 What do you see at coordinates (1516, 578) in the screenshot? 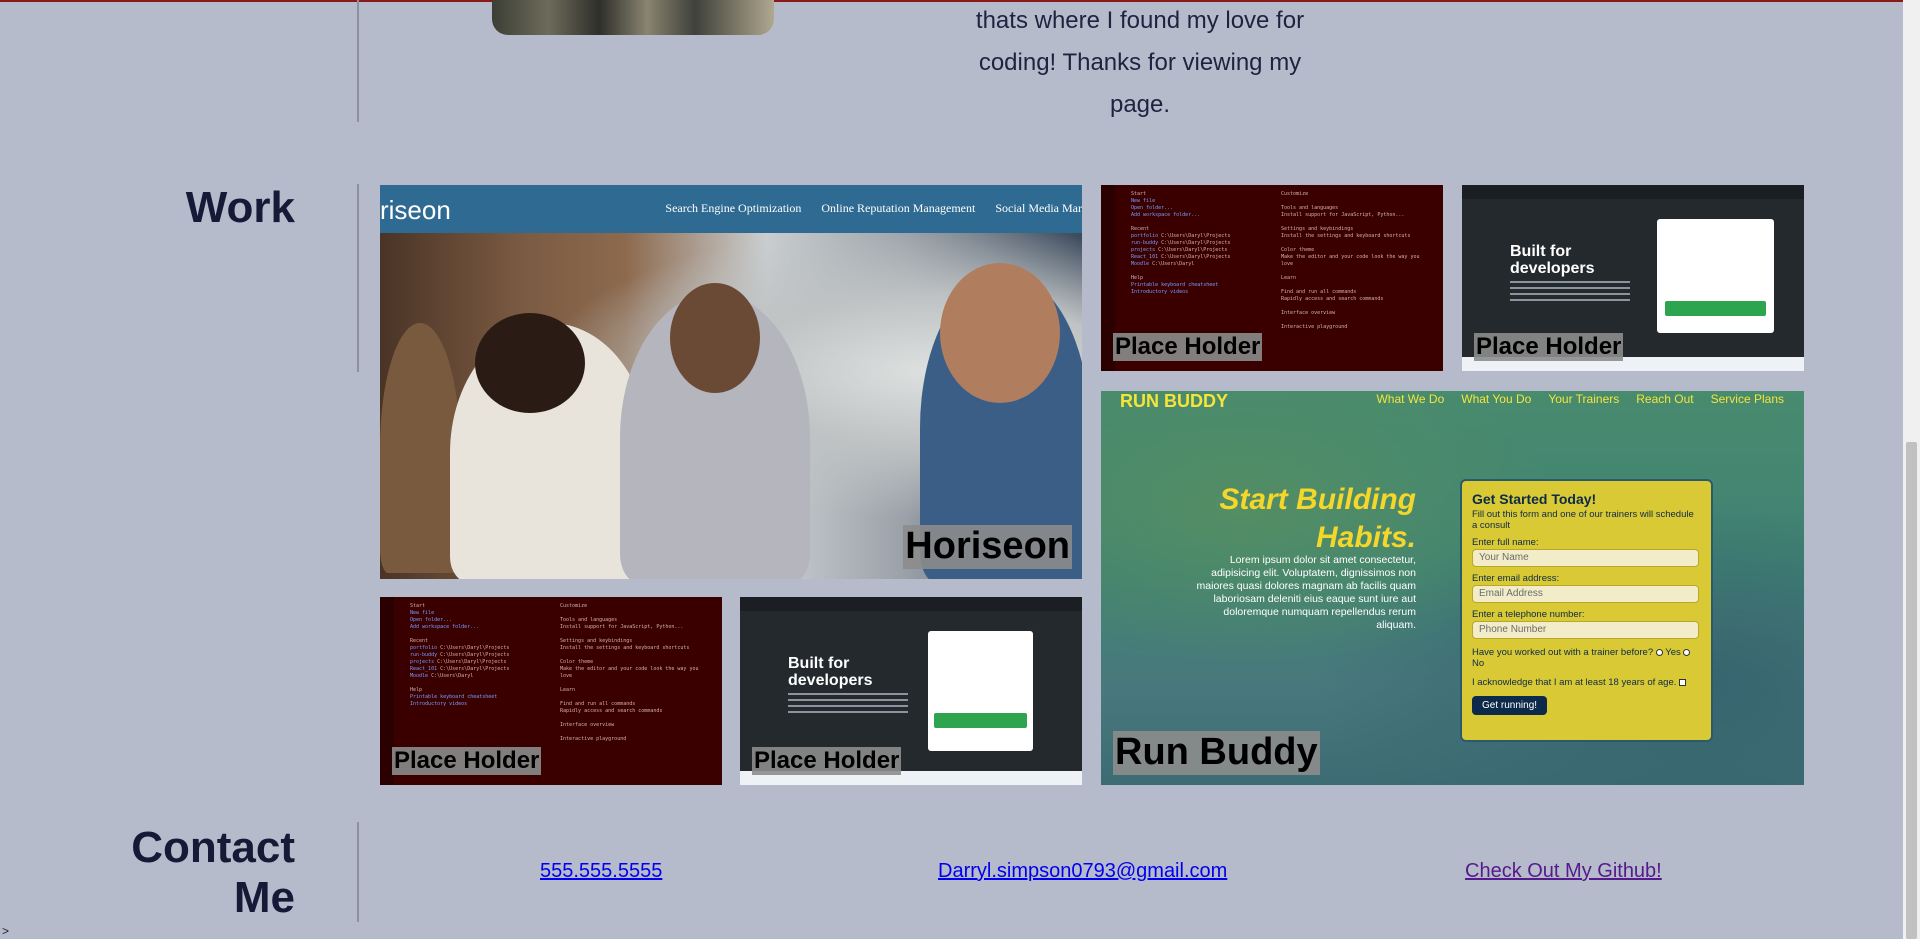
I see `run-buddy-email-label: Enter email address:` at bounding box center [1516, 578].